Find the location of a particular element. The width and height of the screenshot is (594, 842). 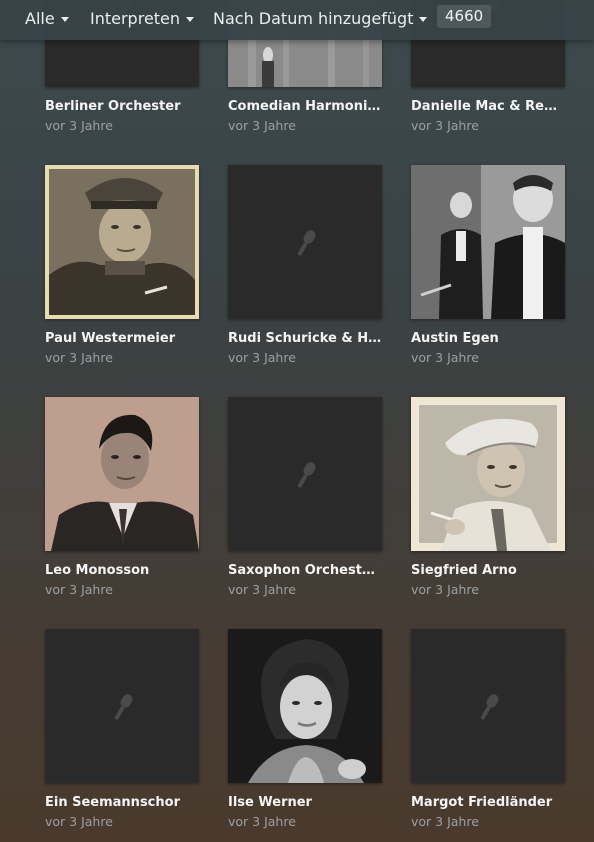

artist-card: Leo Monosson vor 3 Jahre is located at coordinates (122, 497).